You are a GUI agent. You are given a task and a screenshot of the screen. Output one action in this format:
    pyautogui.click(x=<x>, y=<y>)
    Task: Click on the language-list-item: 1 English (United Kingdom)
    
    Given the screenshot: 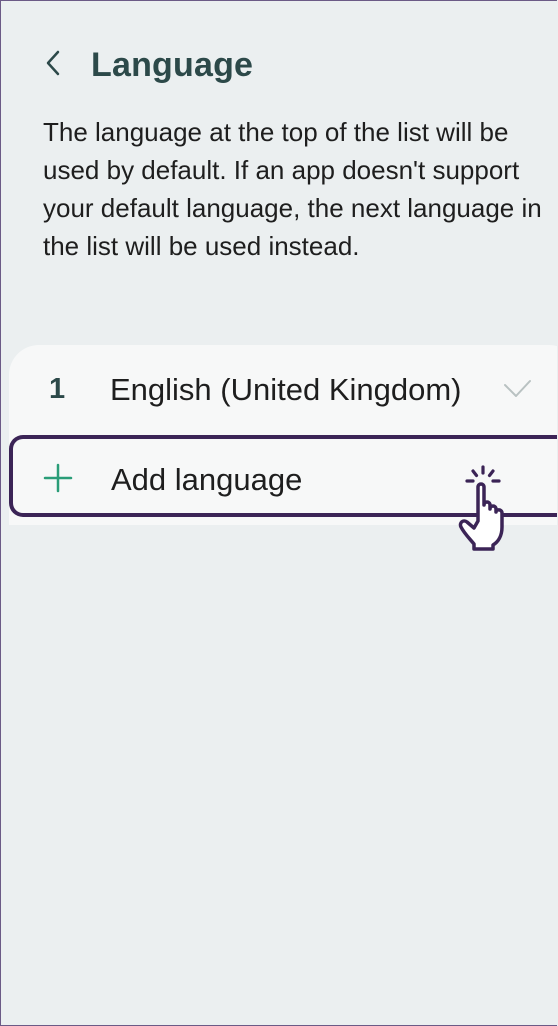 What is the action you would take?
    pyautogui.click(x=283, y=391)
    